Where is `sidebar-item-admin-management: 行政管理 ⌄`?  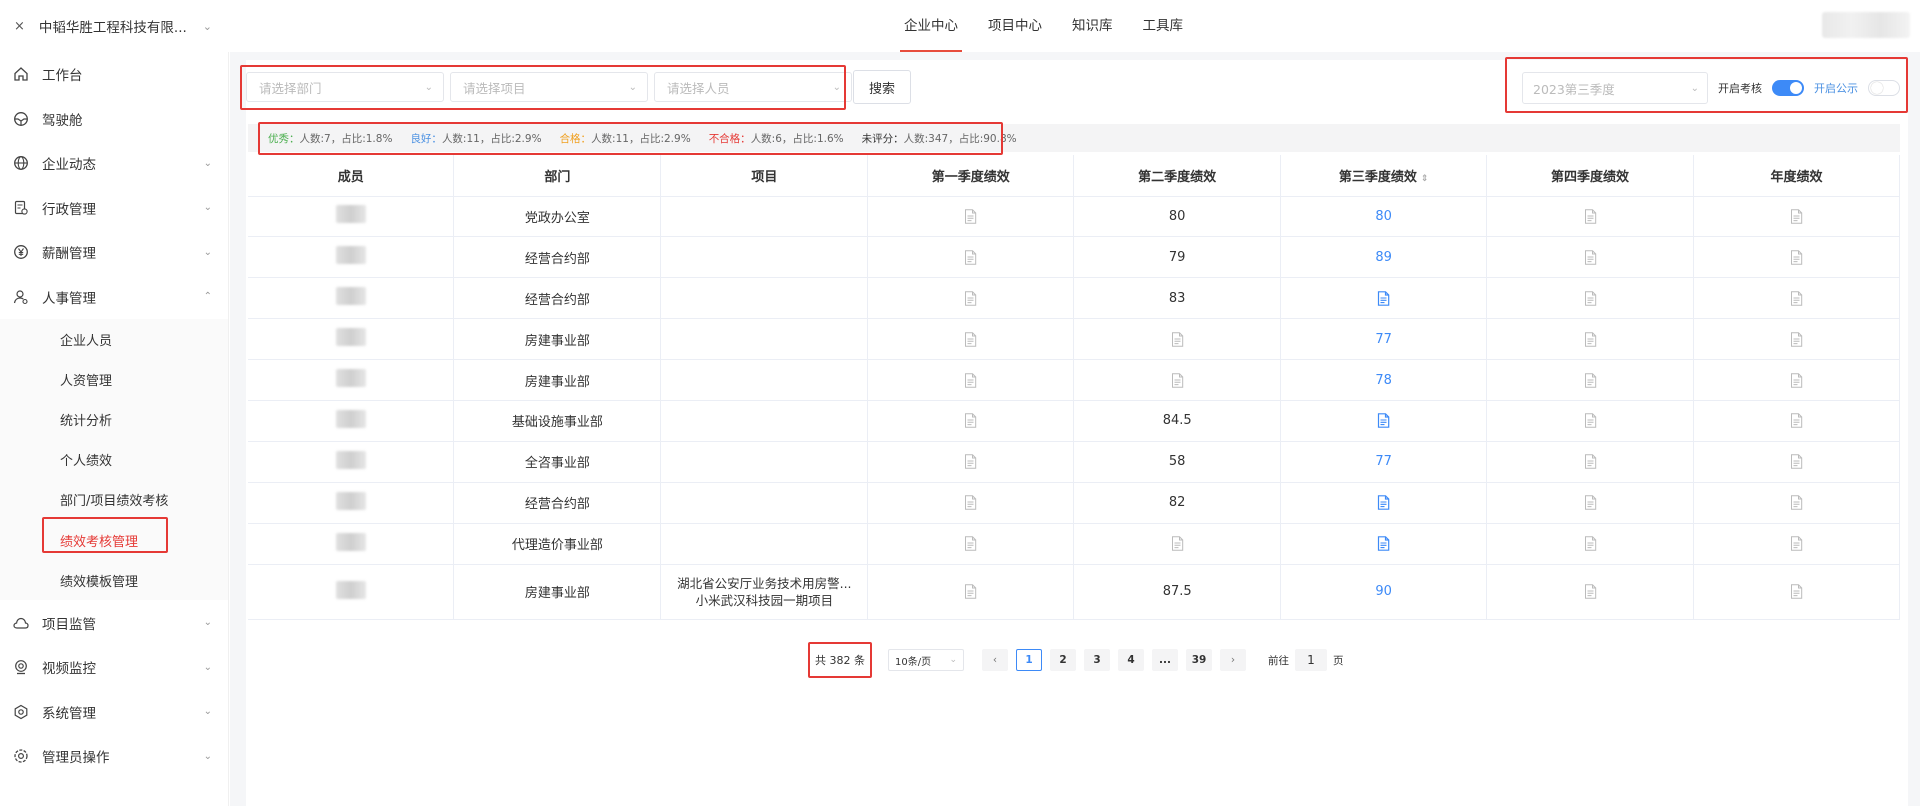
sidebar-item-admin-management: 行政管理 ⌄ is located at coordinates (114, 208).